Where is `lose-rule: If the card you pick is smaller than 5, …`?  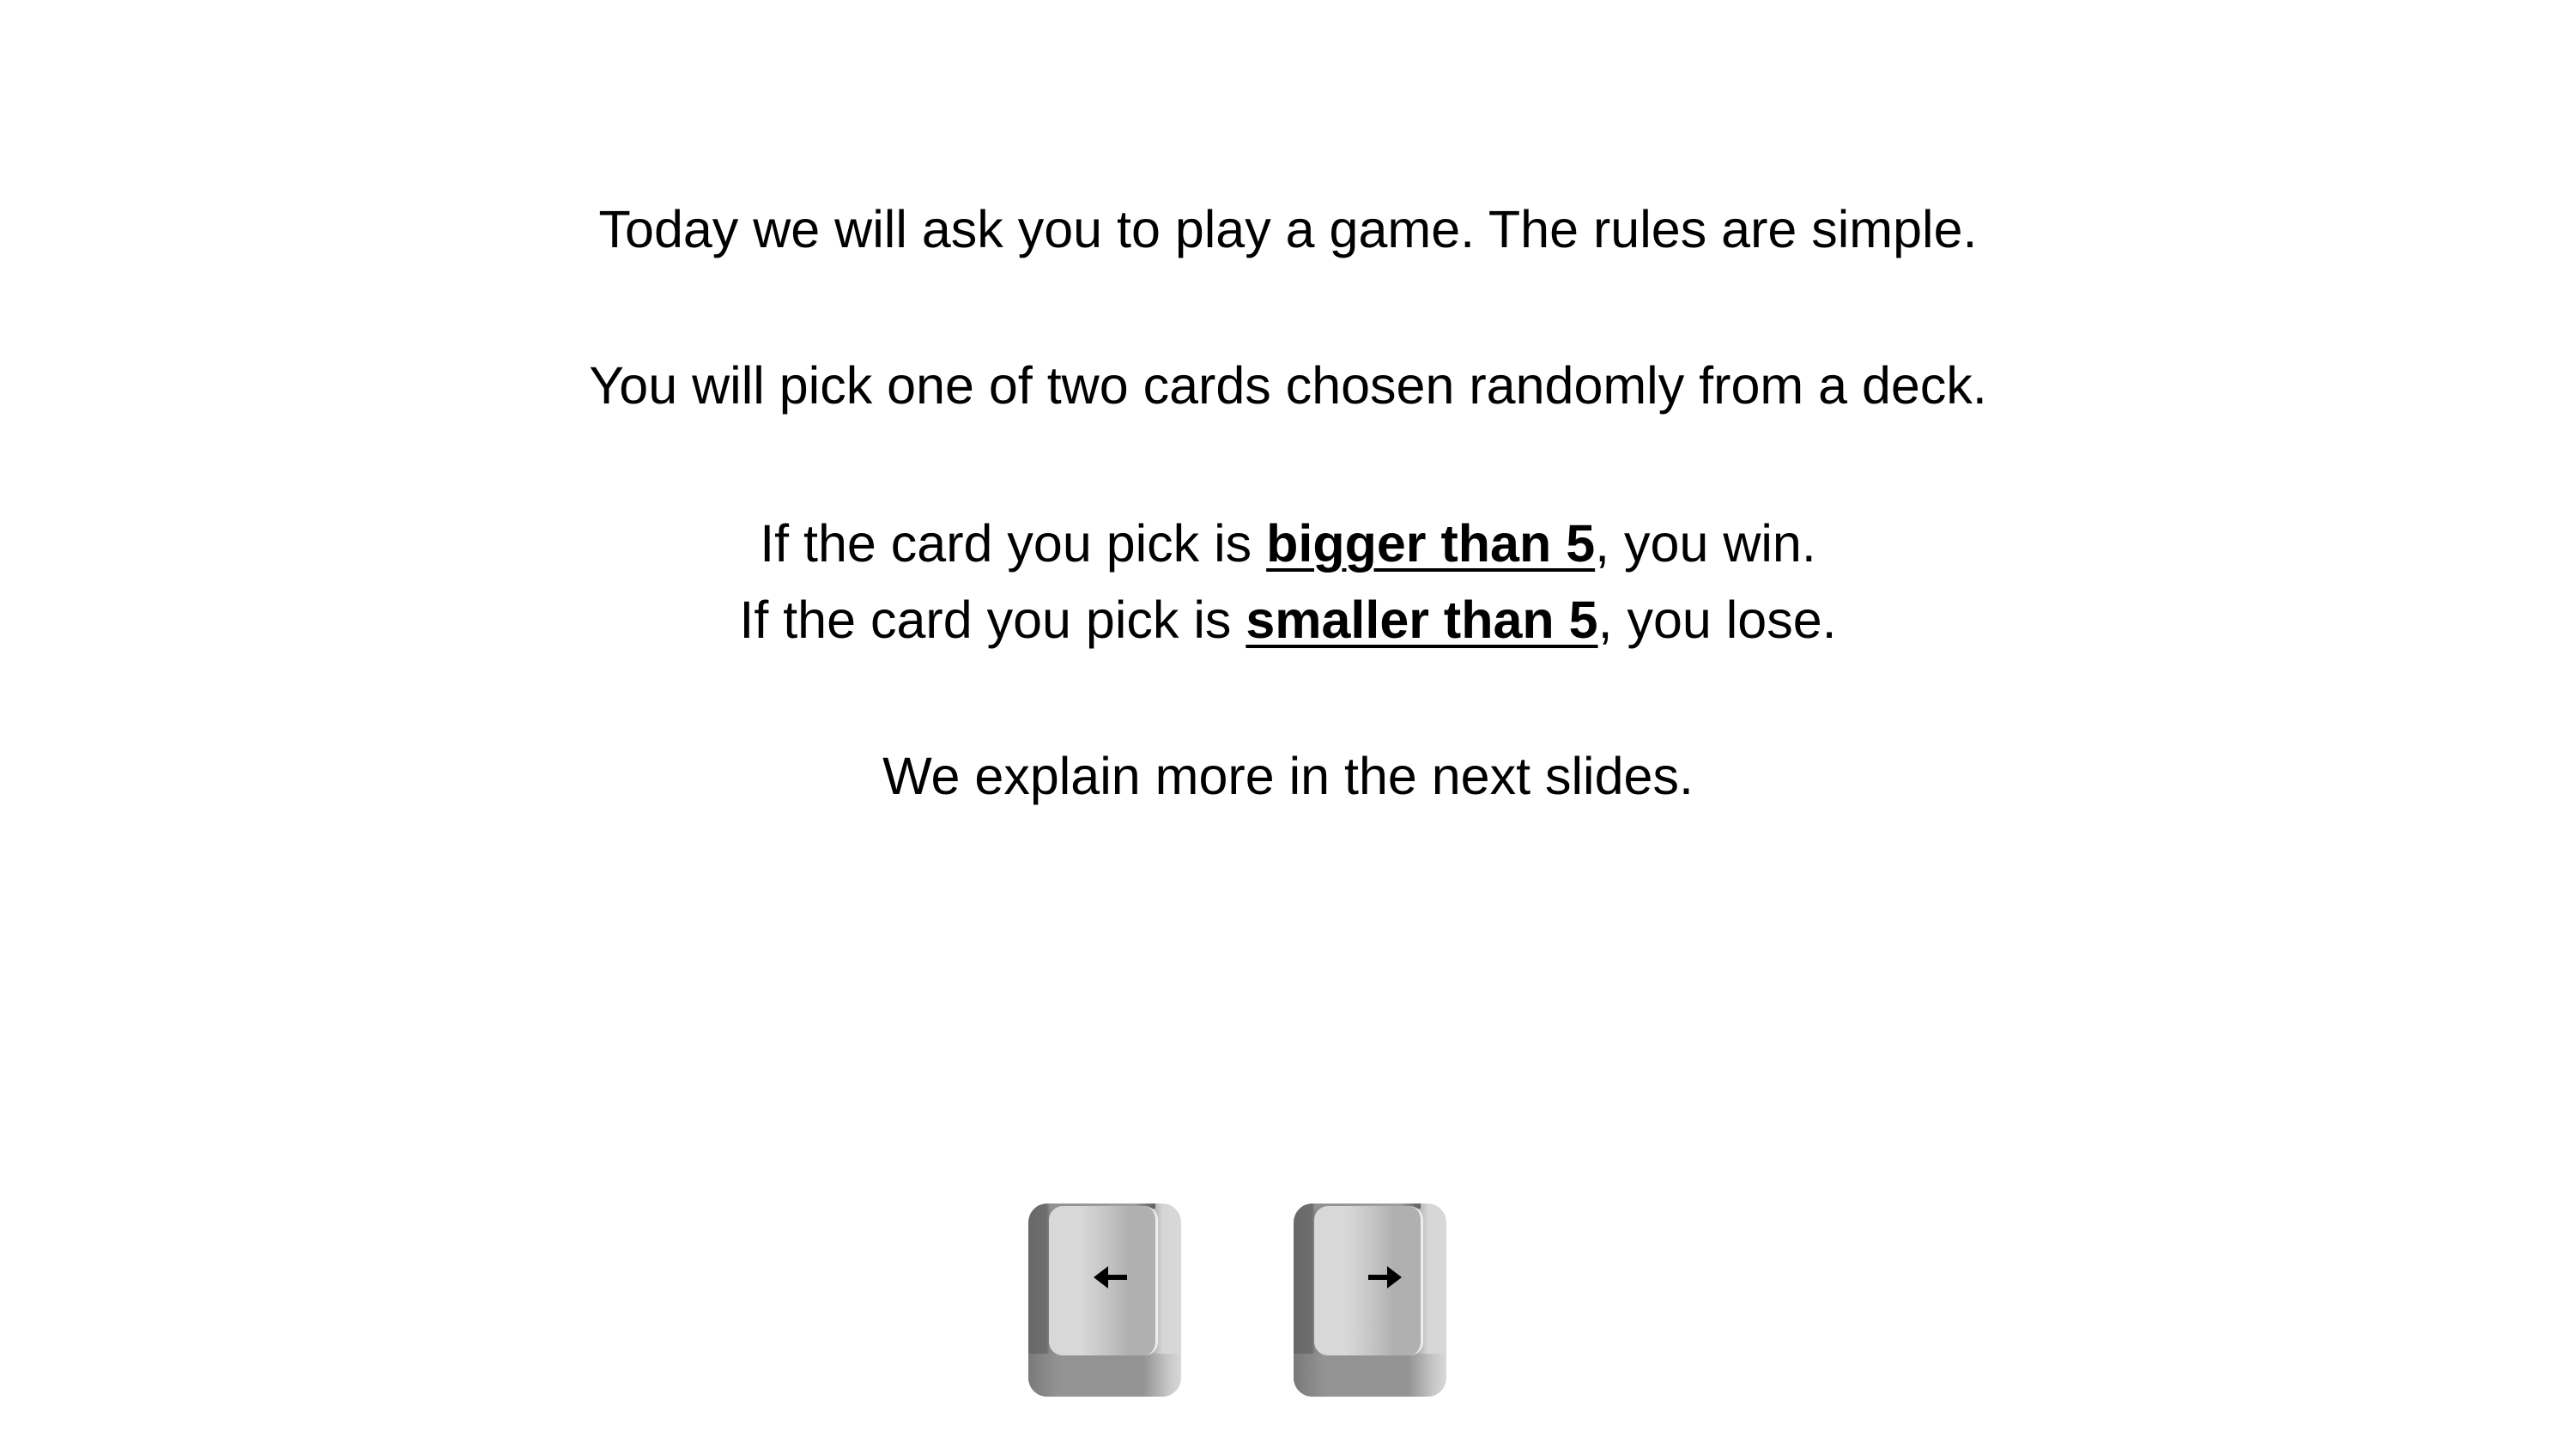 lose-rule: If the card you pick is smaller than 5, … is located at coordinates (1288, 619).